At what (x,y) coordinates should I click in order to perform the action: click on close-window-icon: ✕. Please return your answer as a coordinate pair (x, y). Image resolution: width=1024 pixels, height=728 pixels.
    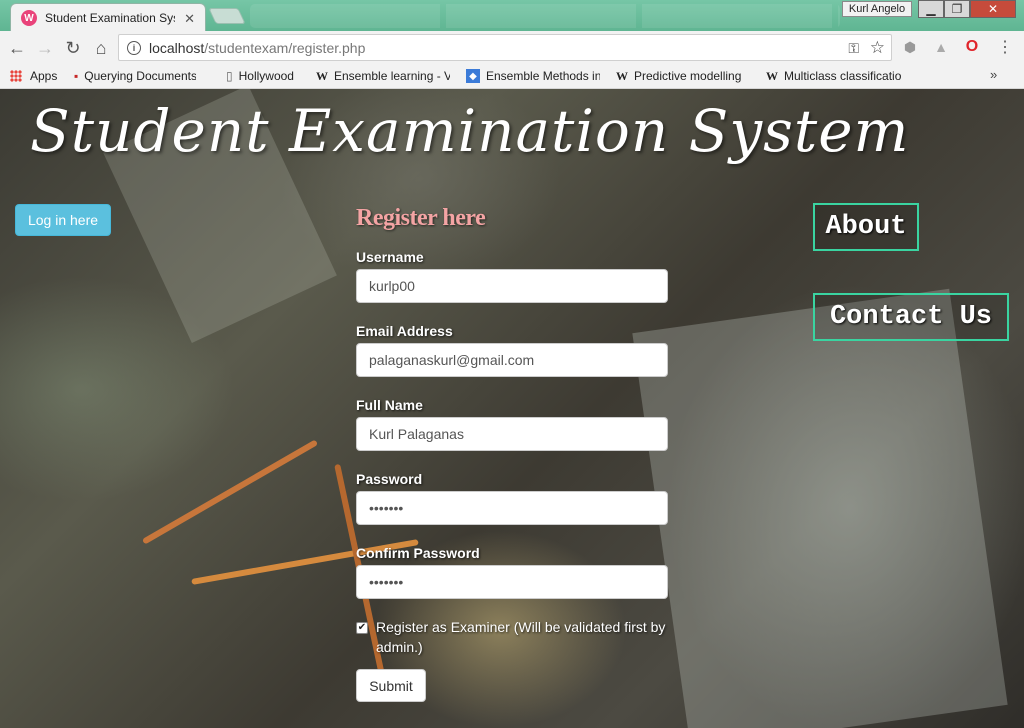
    Looking at the image, I should click on (993, 9).